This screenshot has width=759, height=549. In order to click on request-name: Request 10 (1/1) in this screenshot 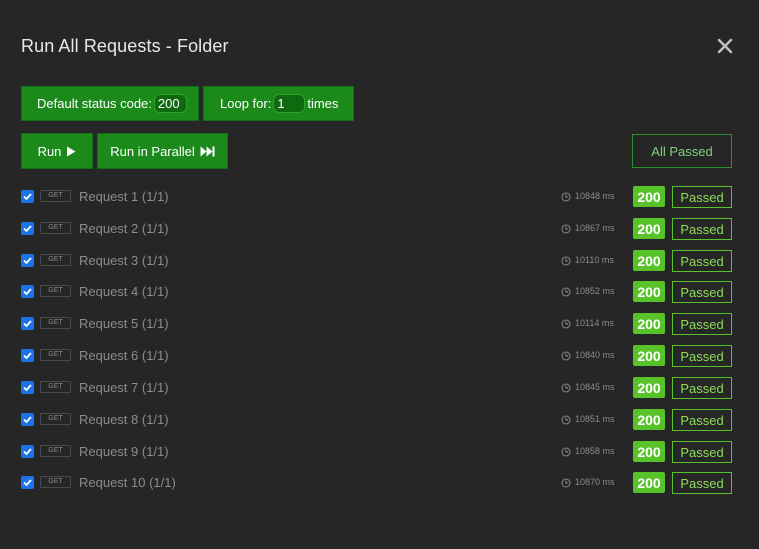, I will do `click(127, 482)`.